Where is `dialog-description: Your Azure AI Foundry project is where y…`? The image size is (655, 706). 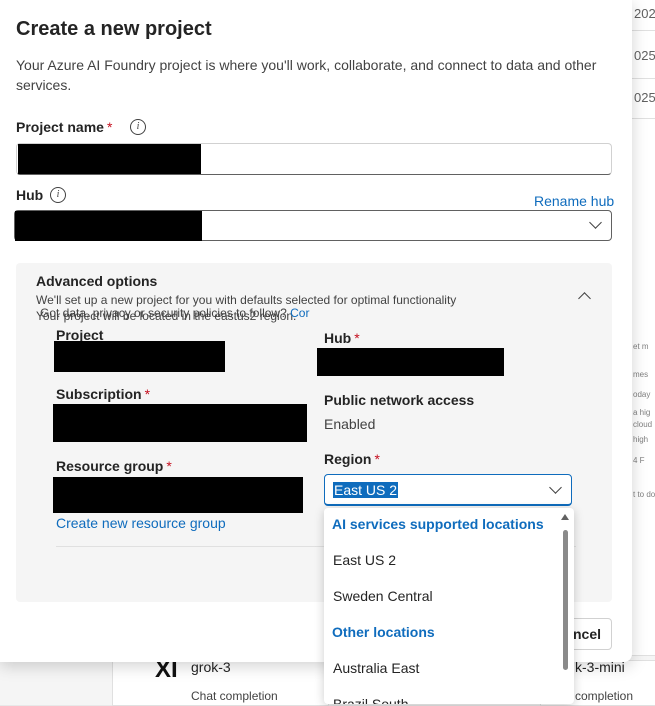
dialog-description: Your Azure AI Foundry project is where y… is located at coordinates (306, 75).